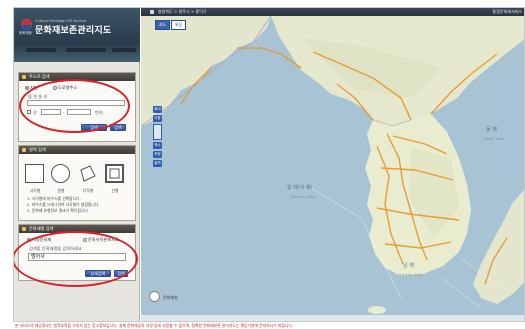 The height and width of the screenshot is (329, 525). I want to click on address-go-label: 검색, so click(118, 127).